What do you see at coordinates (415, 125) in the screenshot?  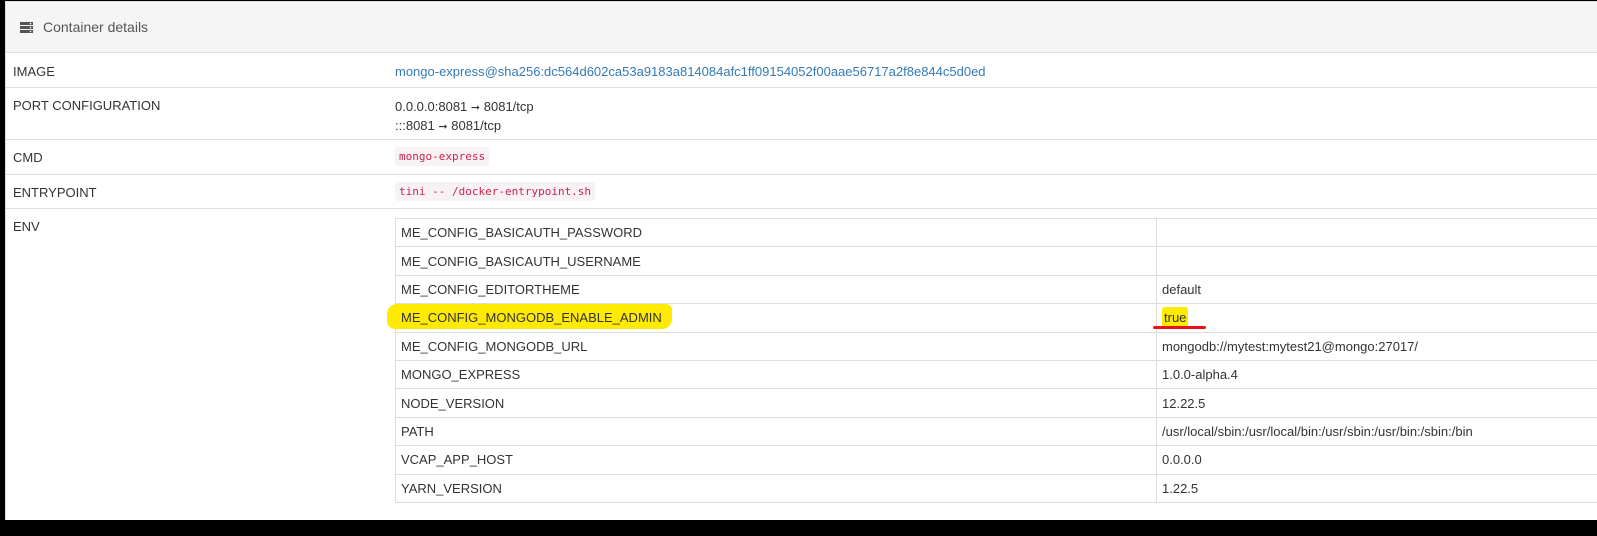 I see `port-host: :::8081` at bounding box center [415, 125].